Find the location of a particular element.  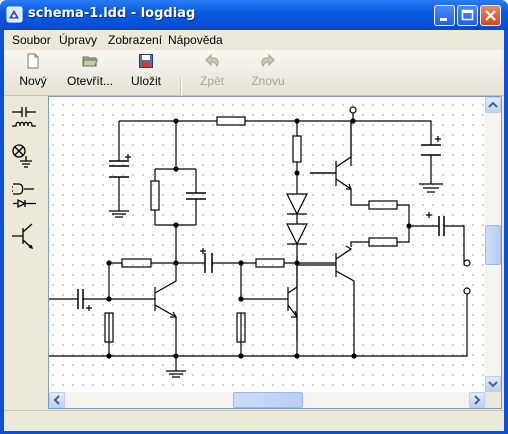

arrow-right-icon is located at coordinates (477, 400).